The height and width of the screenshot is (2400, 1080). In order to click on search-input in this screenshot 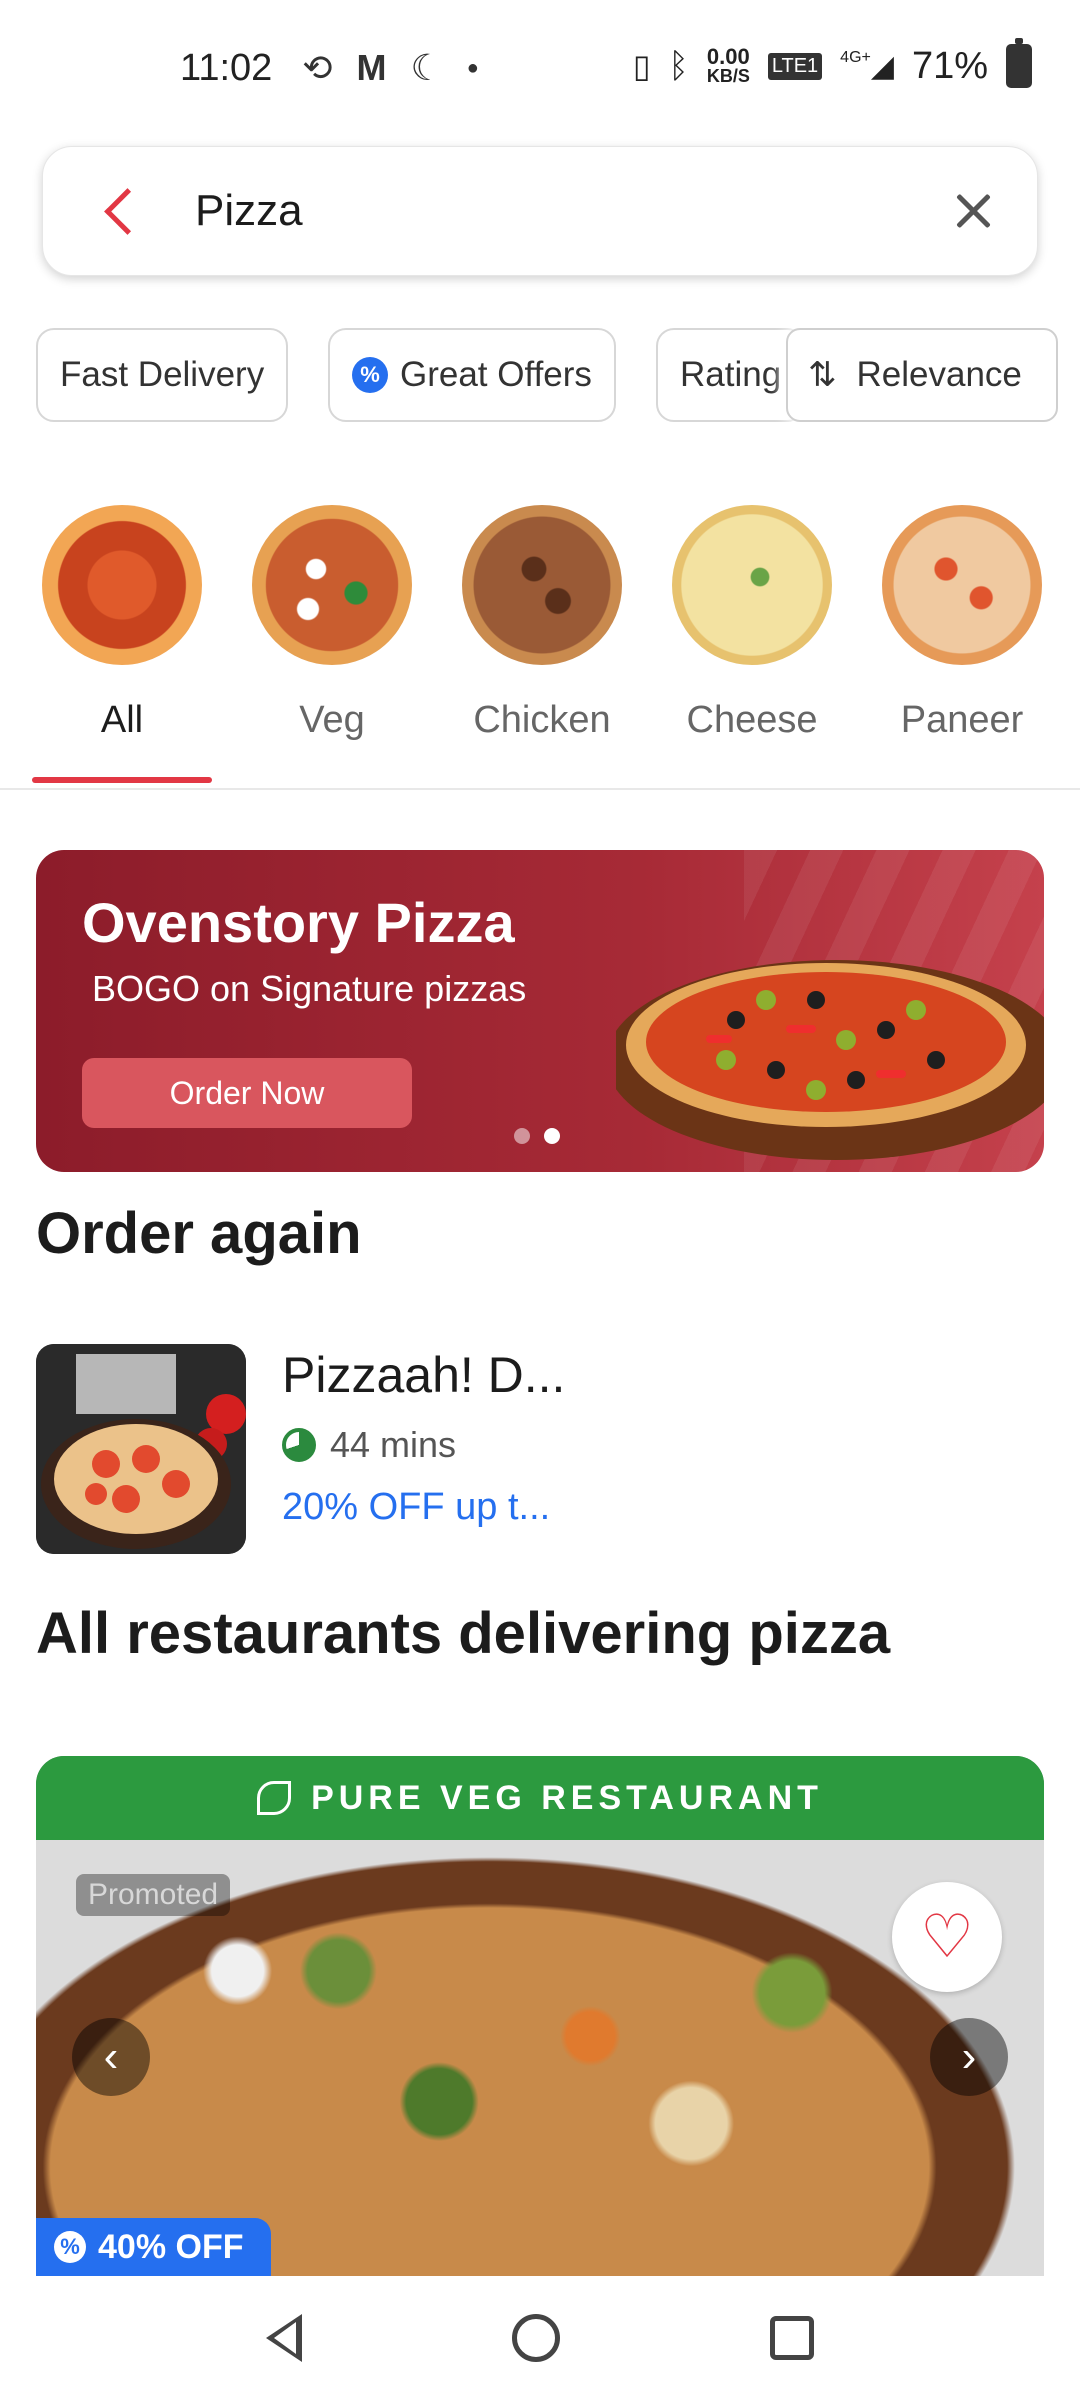, I will do `click(545, 211)`.